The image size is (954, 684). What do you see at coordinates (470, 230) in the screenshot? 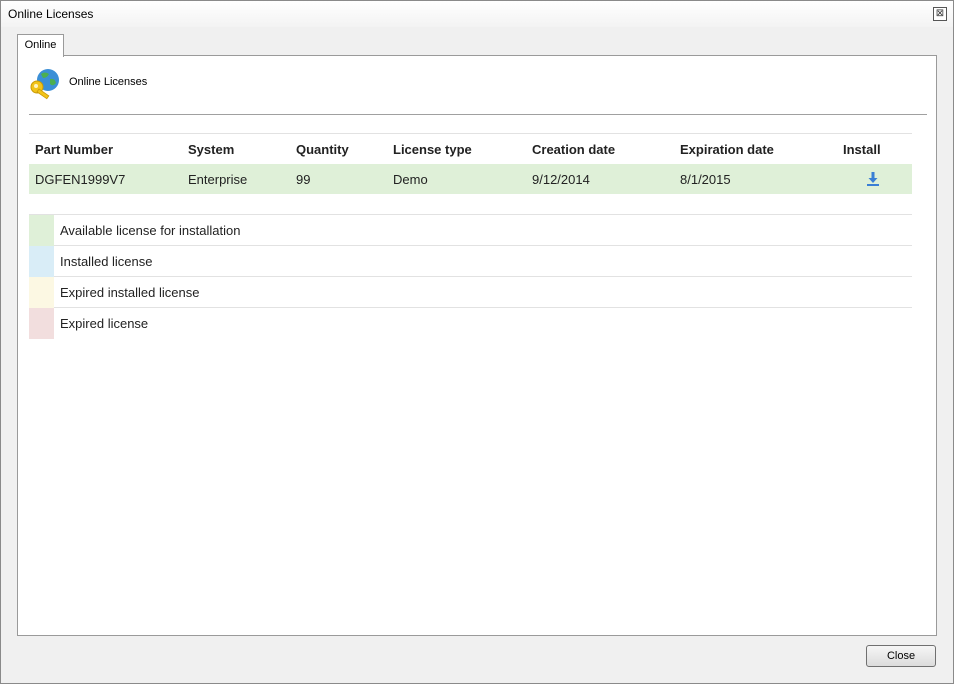
I see `legend-item-available: Available license for installation` at bounding box center [470, 230].